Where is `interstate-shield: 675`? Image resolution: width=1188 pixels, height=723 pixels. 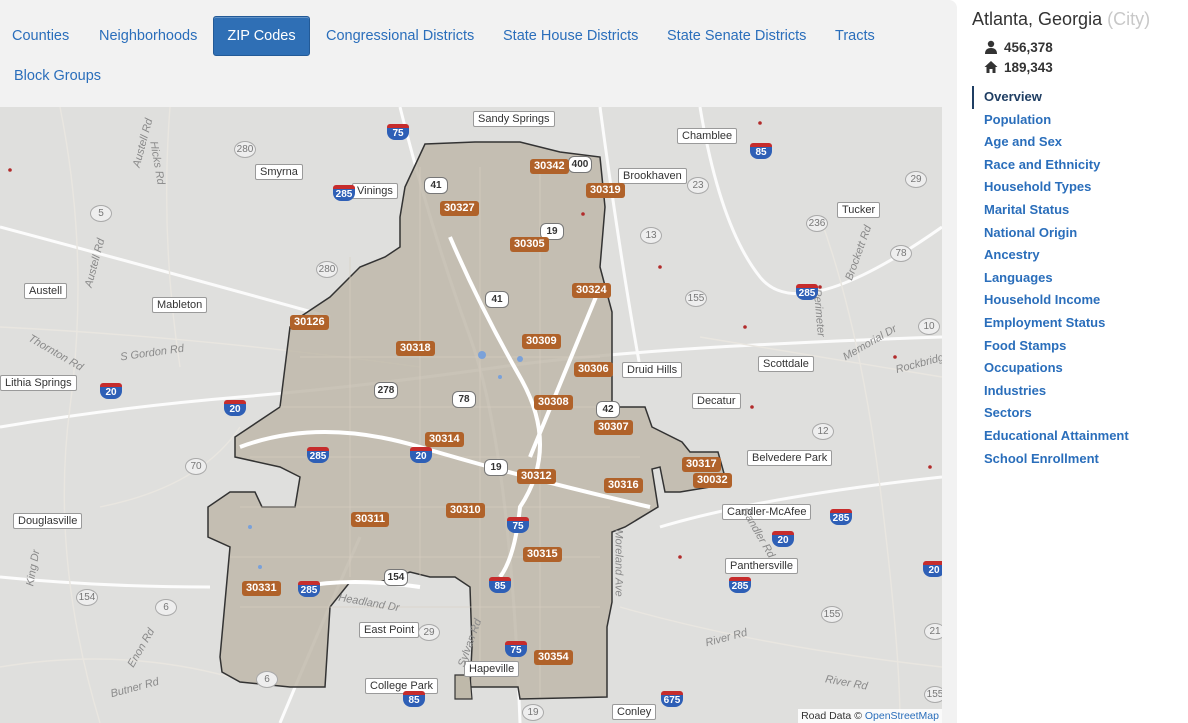
interstate-shield: 675 is located at coordinates (672, 699).